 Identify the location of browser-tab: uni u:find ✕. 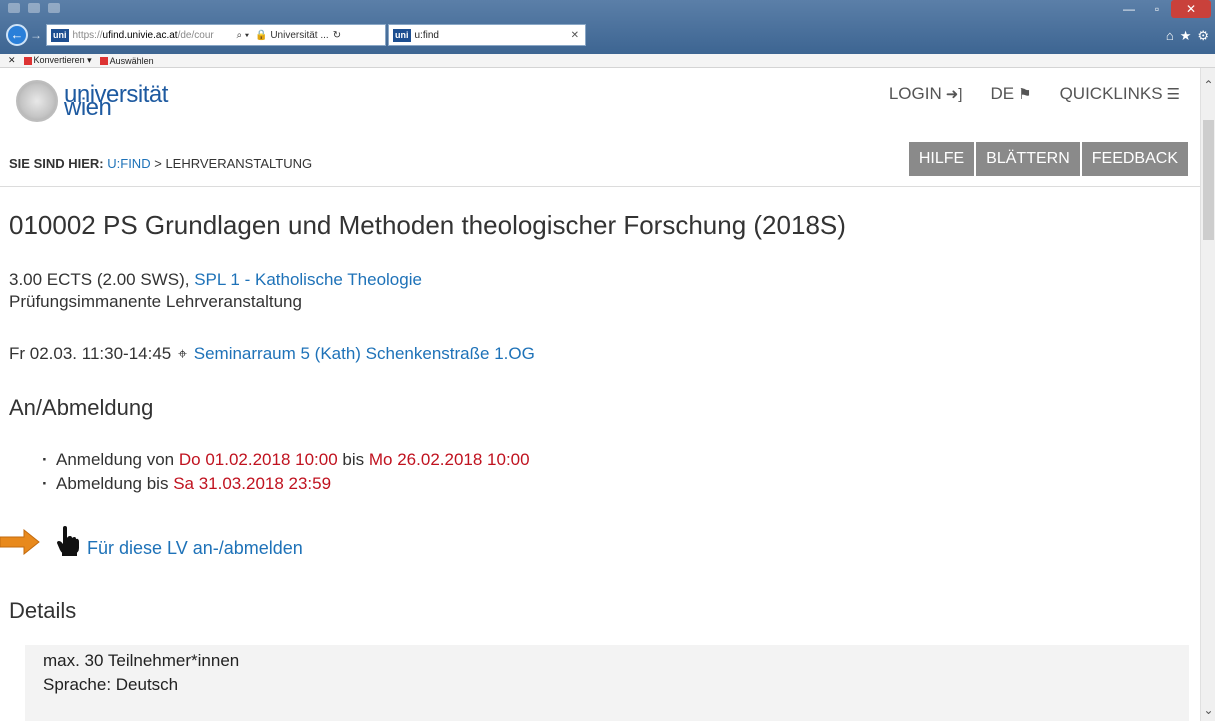
(487, 35).